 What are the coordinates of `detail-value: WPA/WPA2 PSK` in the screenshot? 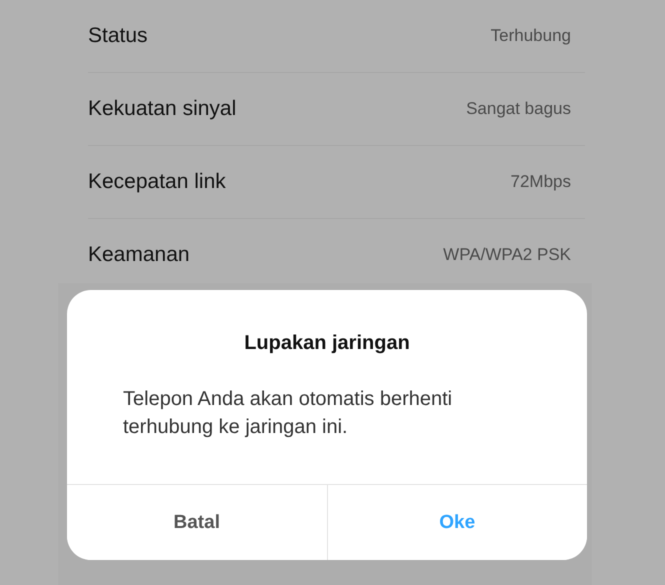 It's located at (507, 255).